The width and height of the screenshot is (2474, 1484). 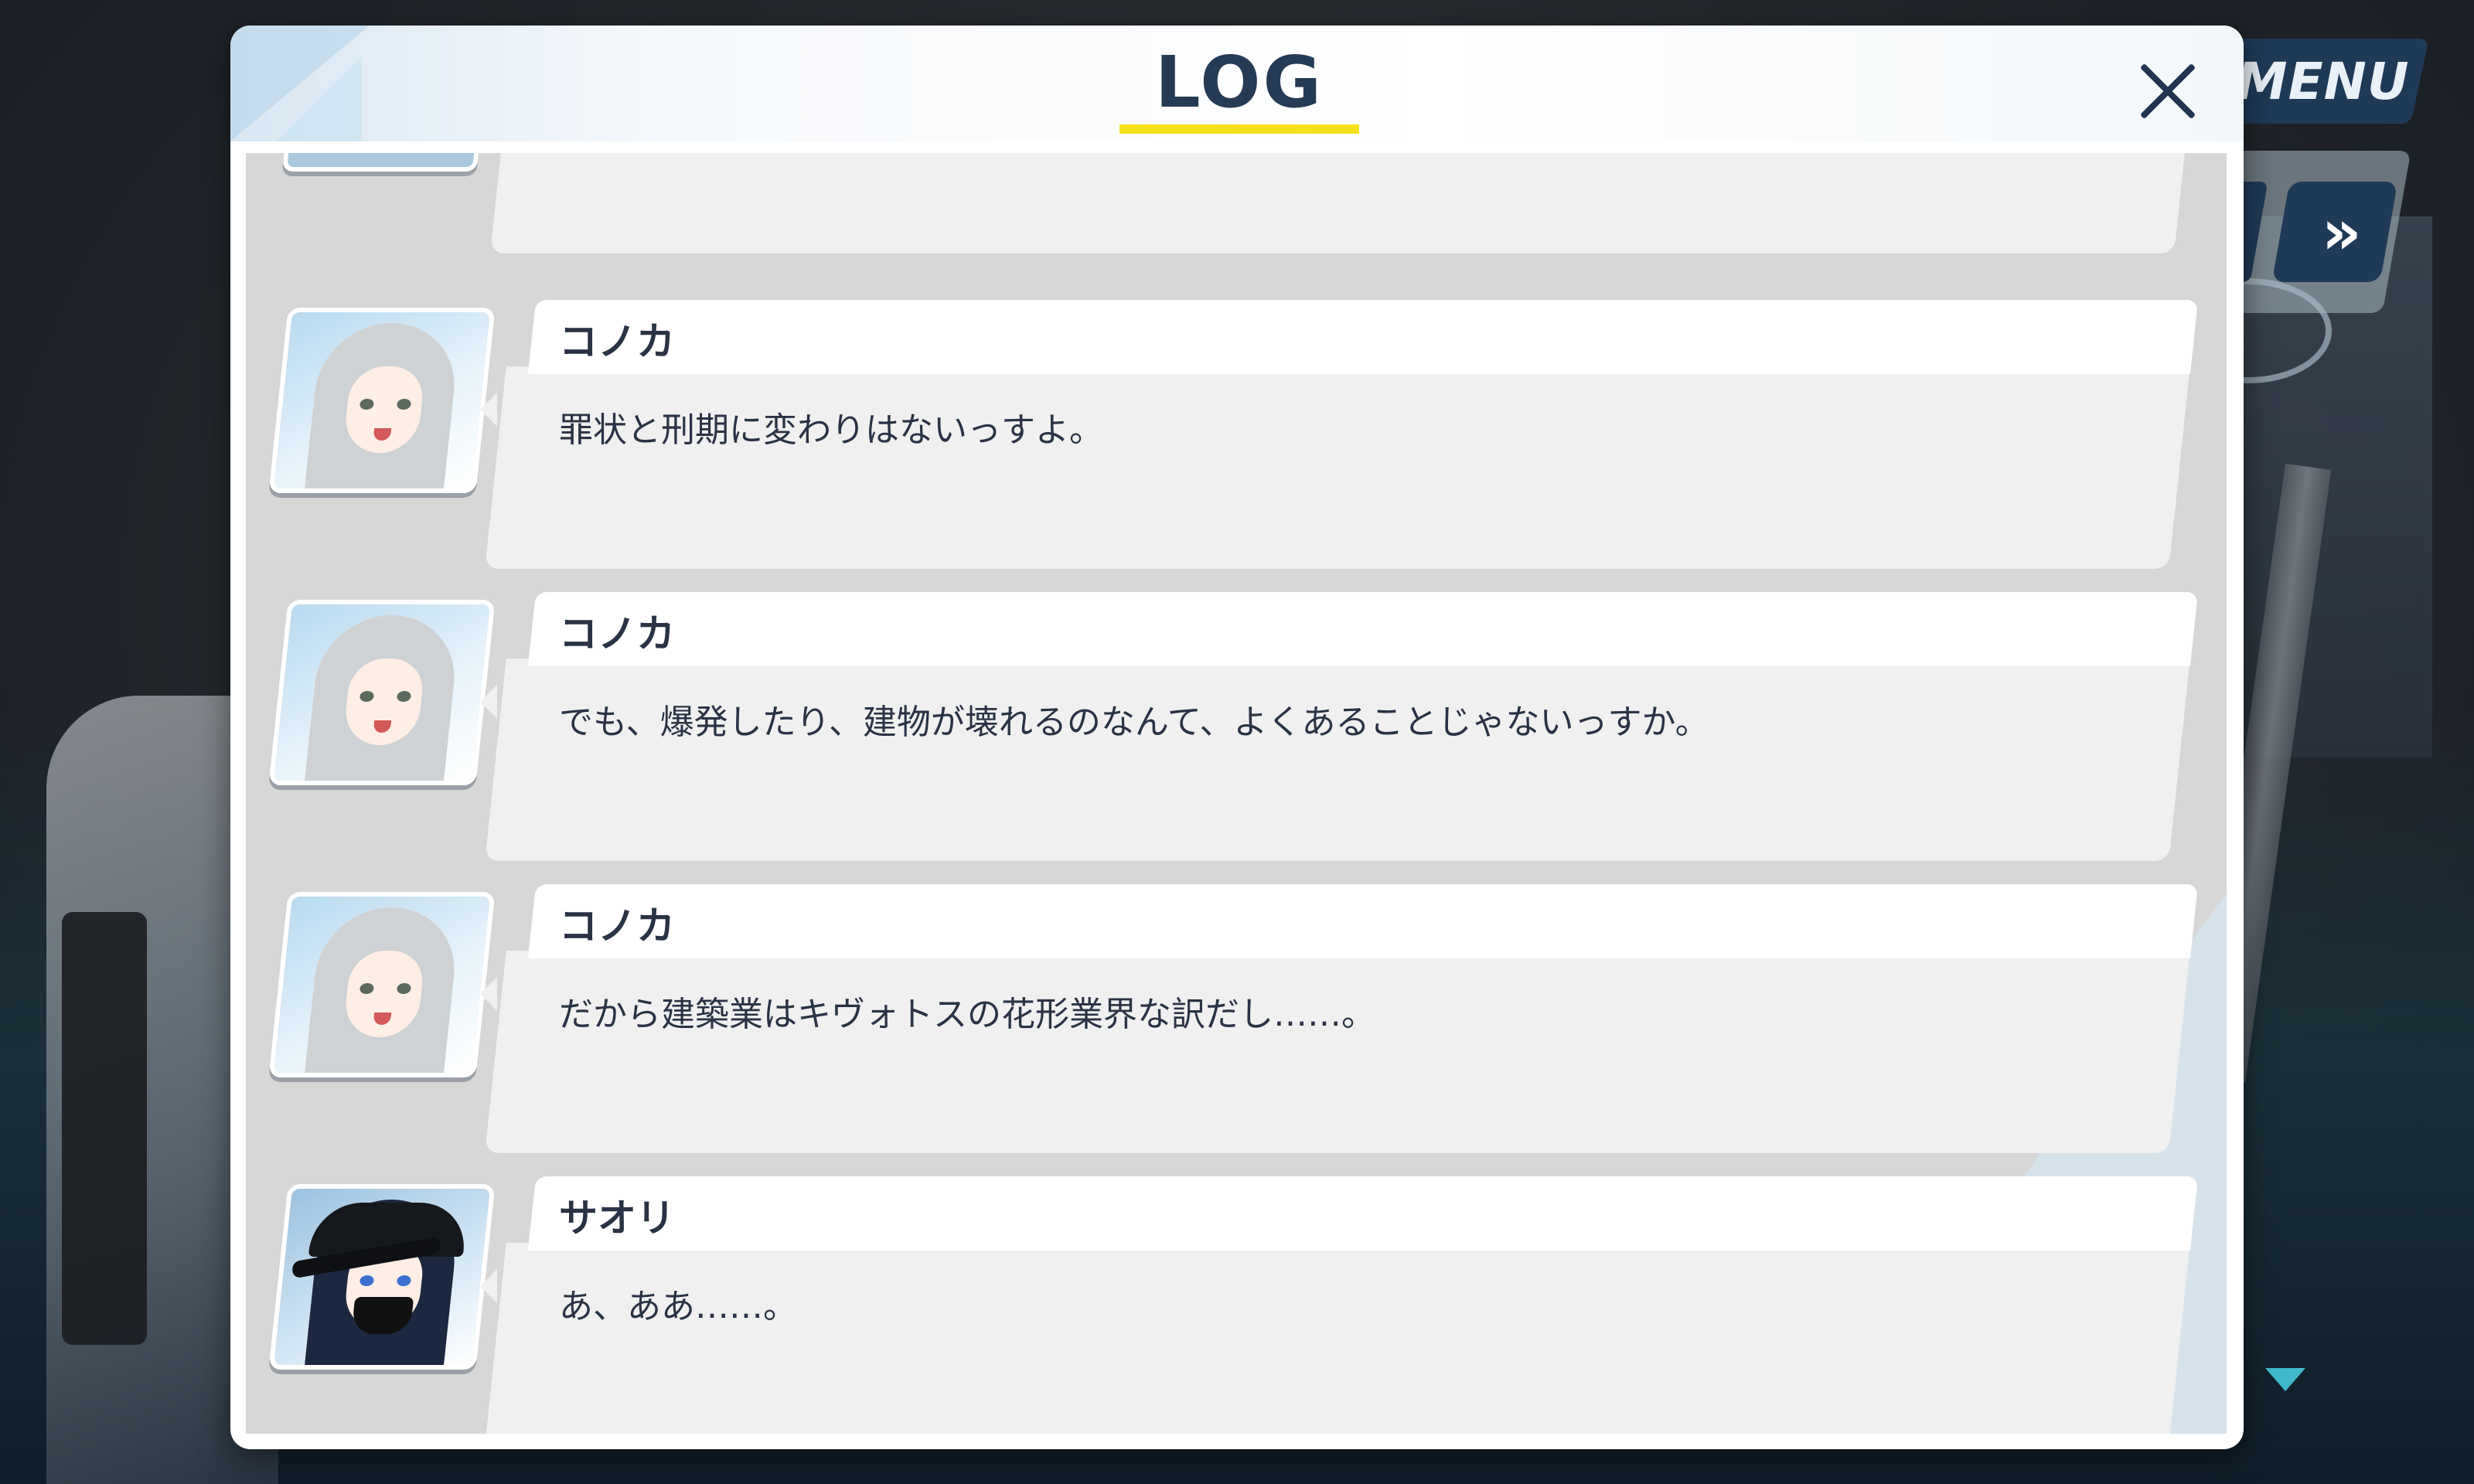 What do you see at coordinates (1239, 129) in the screenshot?
I see `title-underline` at bounding box center [1239, 129].